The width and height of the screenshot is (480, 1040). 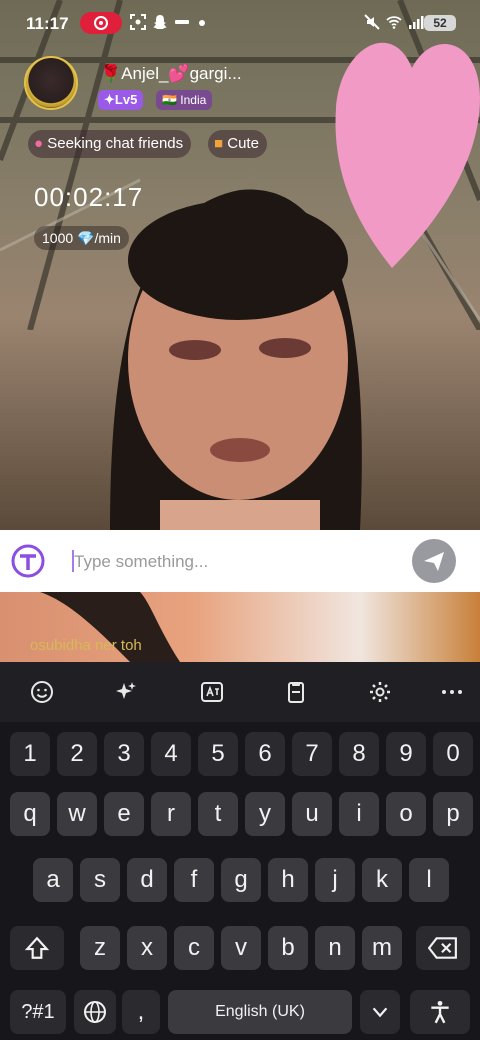 What do you see at coordinates (41, 143) in the screenshot?
I see `heart-chat-icon: ●` at bounding box center [41, 143].